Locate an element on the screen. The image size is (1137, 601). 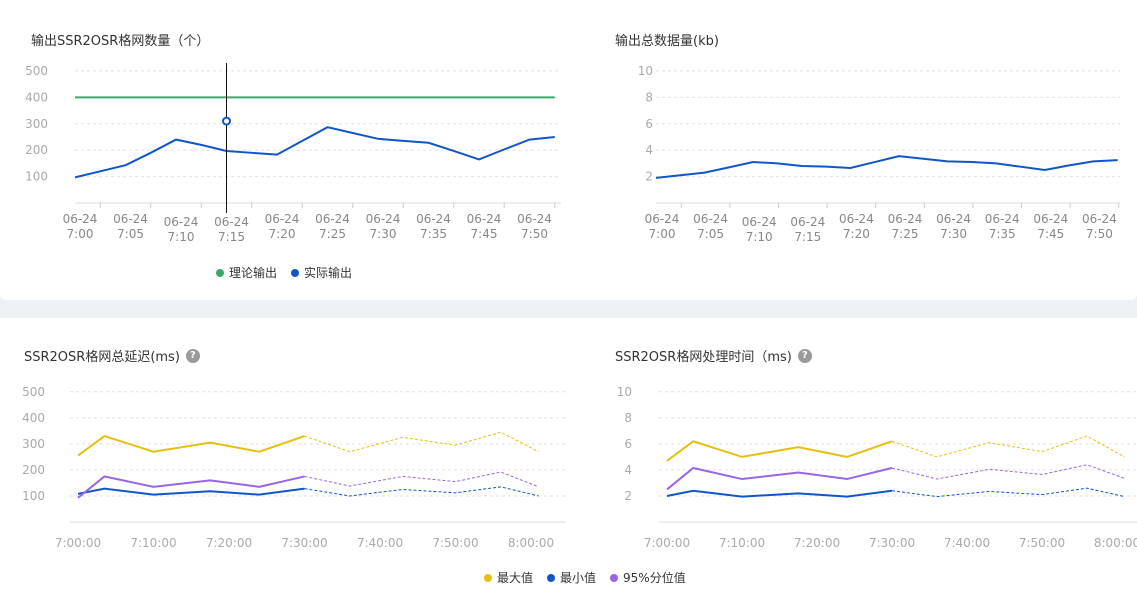
series-line-最大值 is located at coordinates (191, 445).